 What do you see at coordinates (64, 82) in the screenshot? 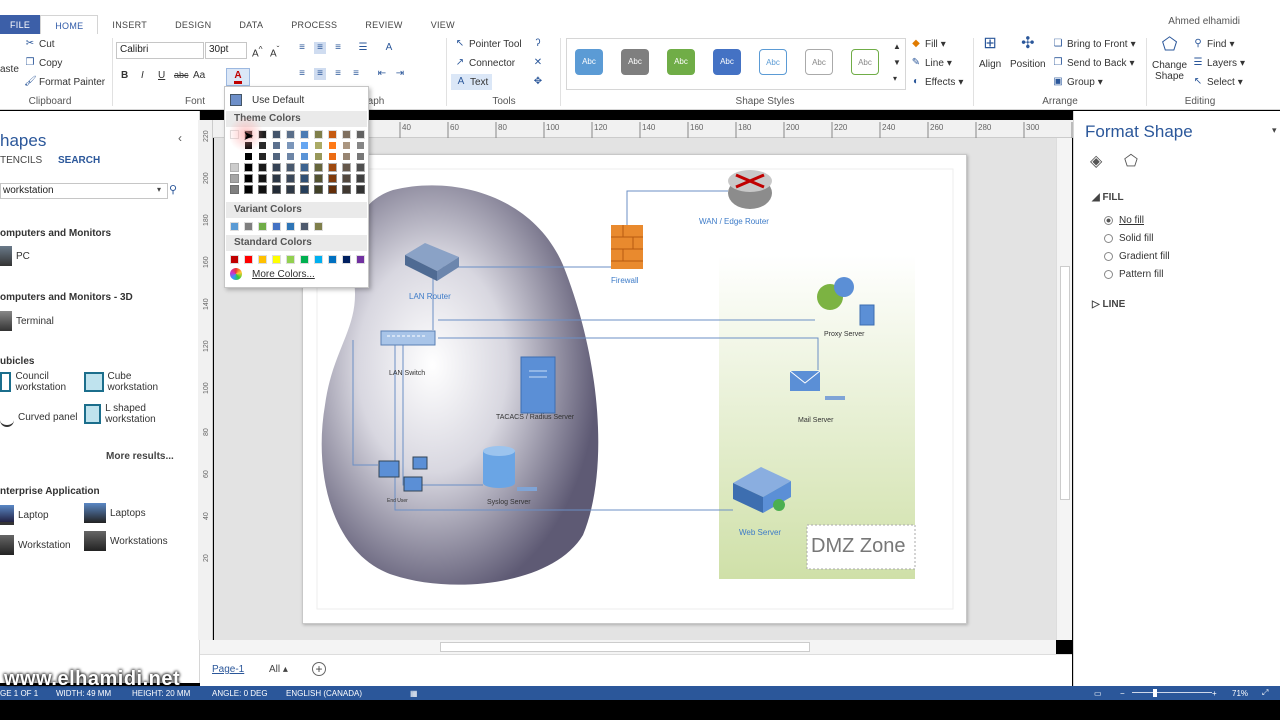
I see `format-painter-button: 🖌 Format Painter` at bounding box center [64, 82].